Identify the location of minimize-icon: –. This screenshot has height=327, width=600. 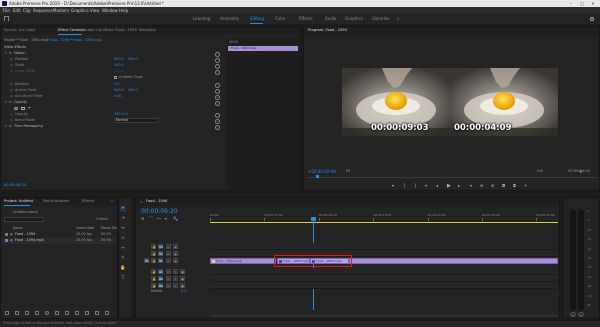
(571, 3).